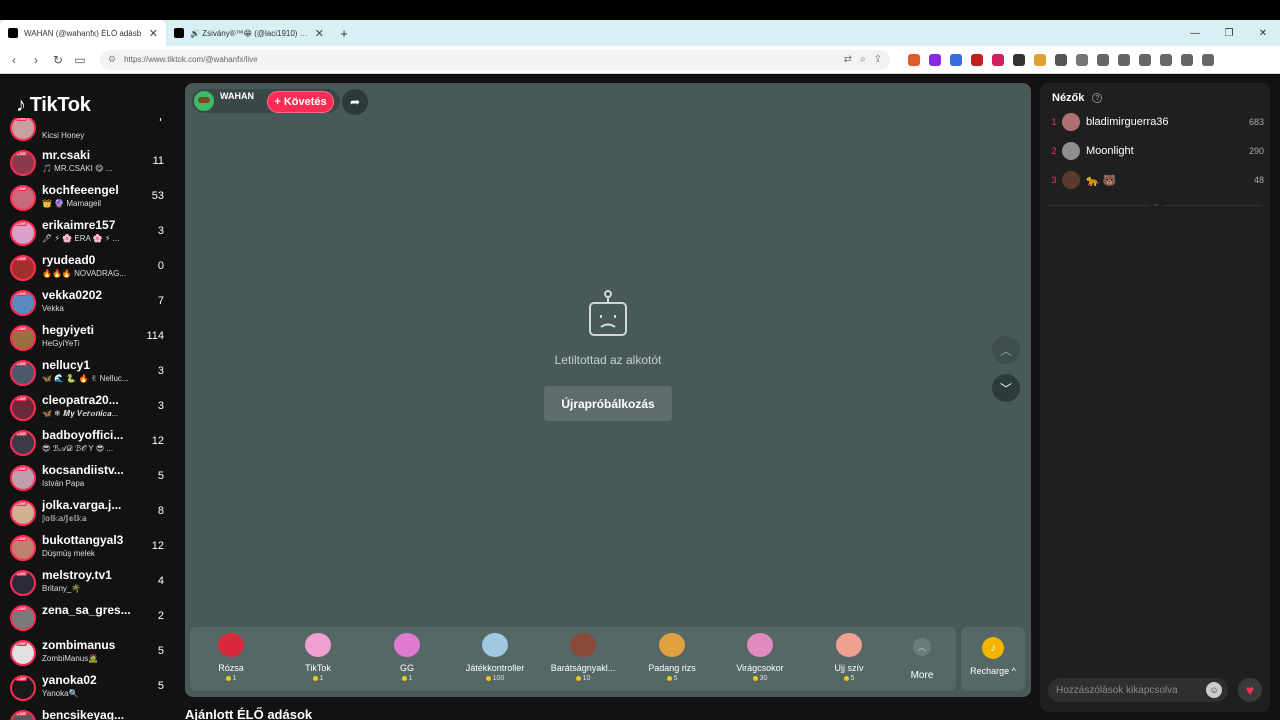  What do you see at coordinates (160, 231) in the screenshot?
I see `following-count: 3` at bounding box center [160, 231].